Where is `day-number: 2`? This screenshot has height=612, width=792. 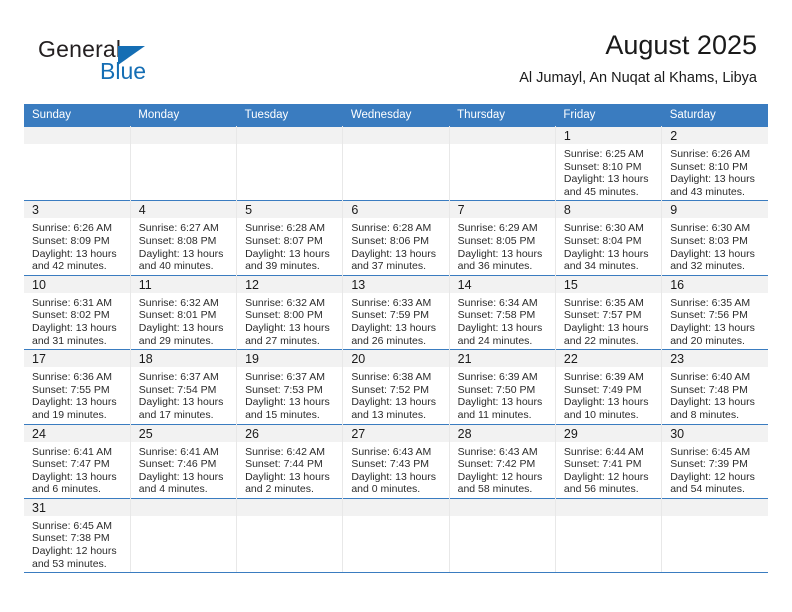
day-number: 2 is located at coordinates (715, 135).